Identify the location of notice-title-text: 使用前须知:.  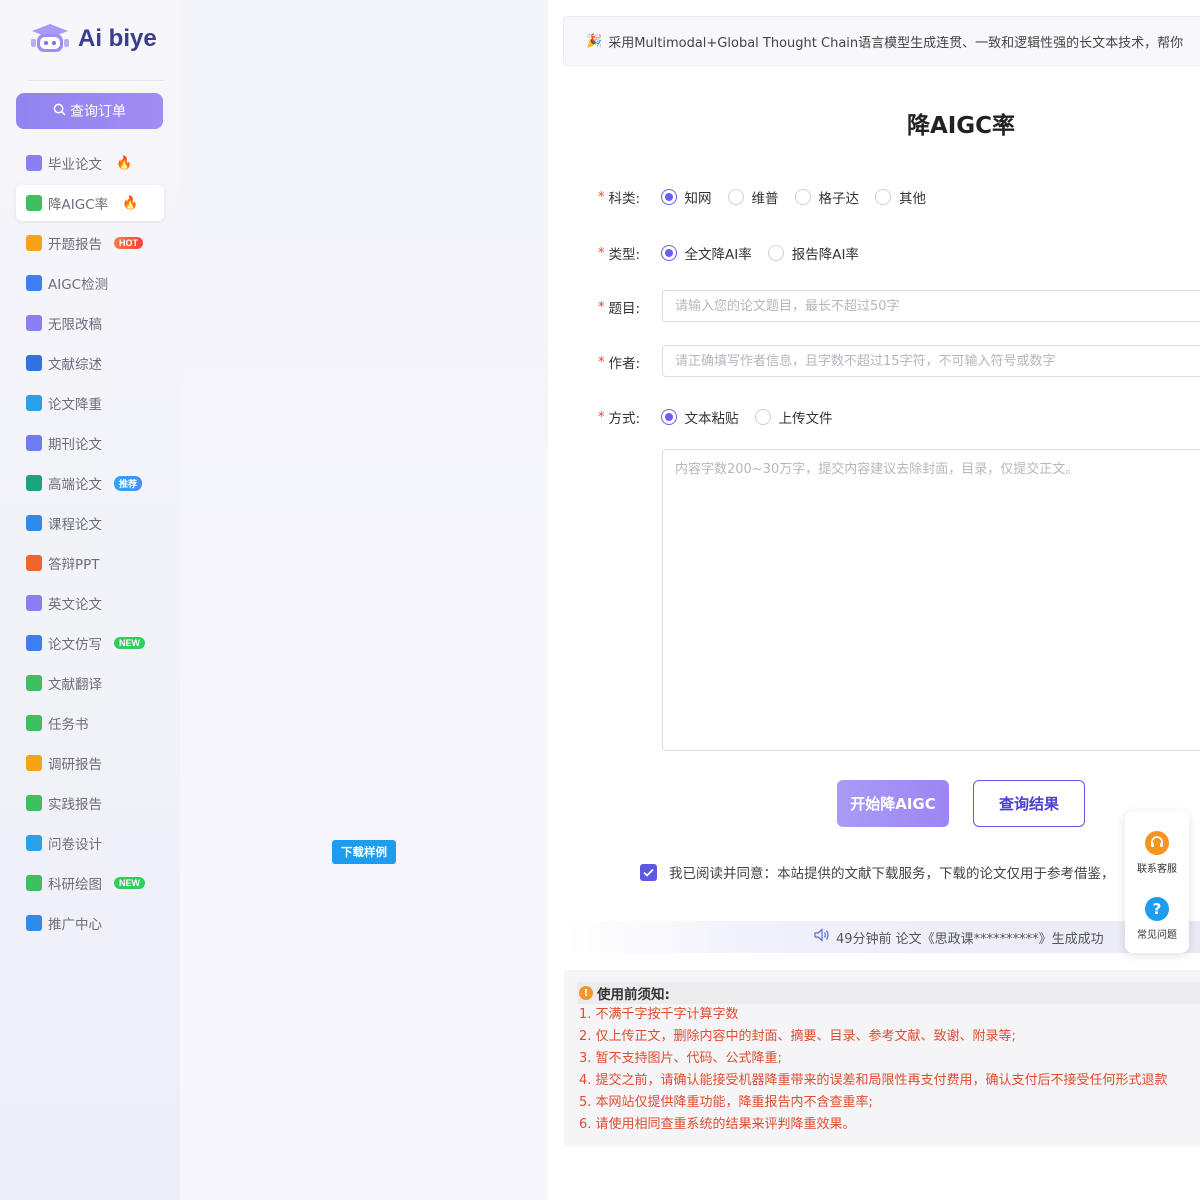
(633, 995).